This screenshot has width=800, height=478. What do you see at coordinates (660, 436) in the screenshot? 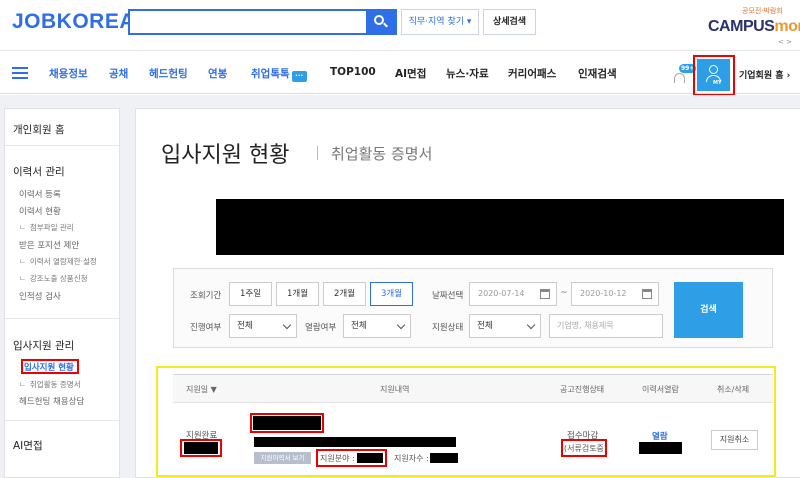
I see `resume-opened-link: 열람` at bounding box center [660, 436].